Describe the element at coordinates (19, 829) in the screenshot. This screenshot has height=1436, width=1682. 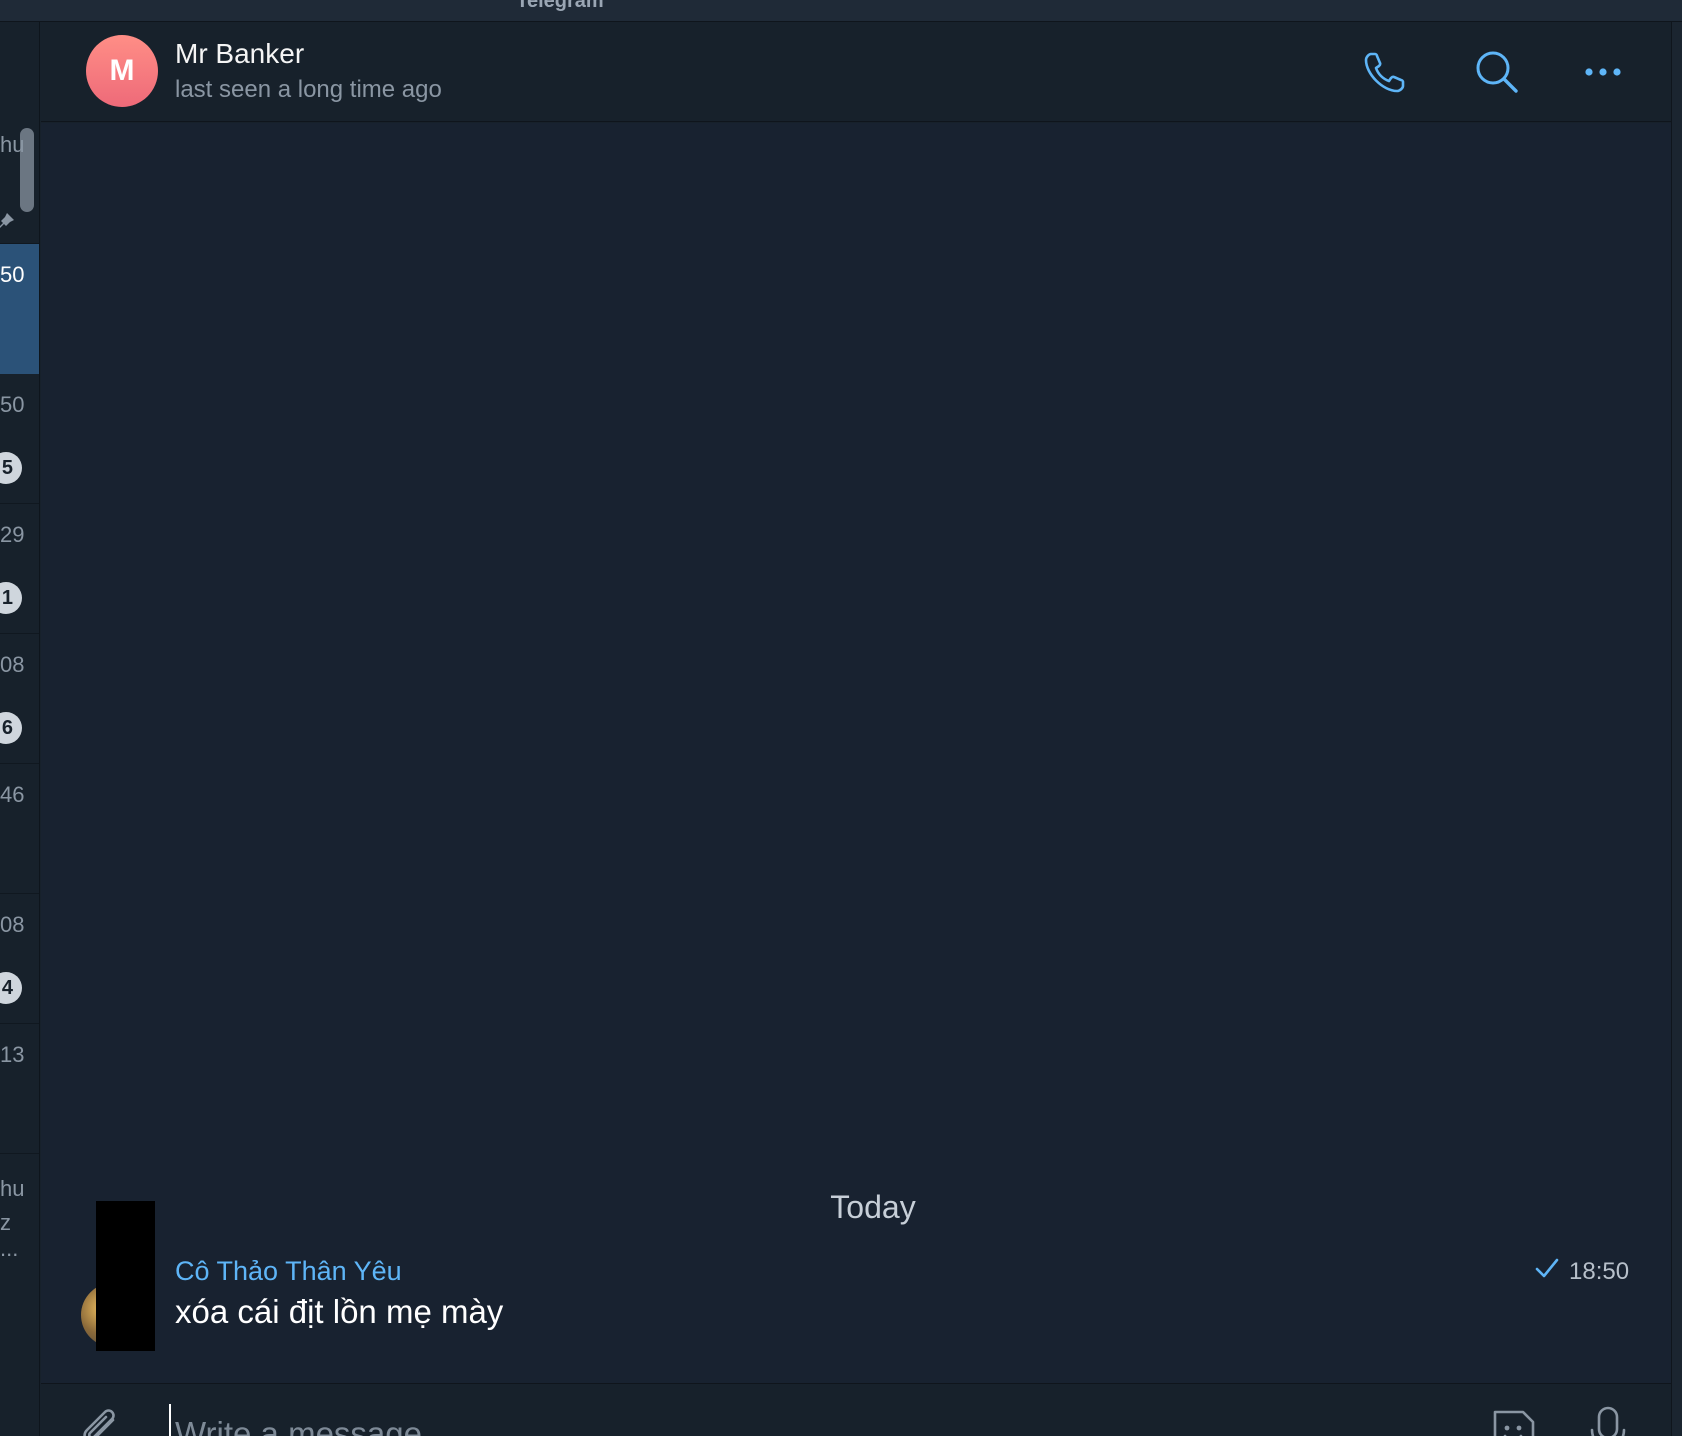
I see `chat-list-item: 46` at that location.